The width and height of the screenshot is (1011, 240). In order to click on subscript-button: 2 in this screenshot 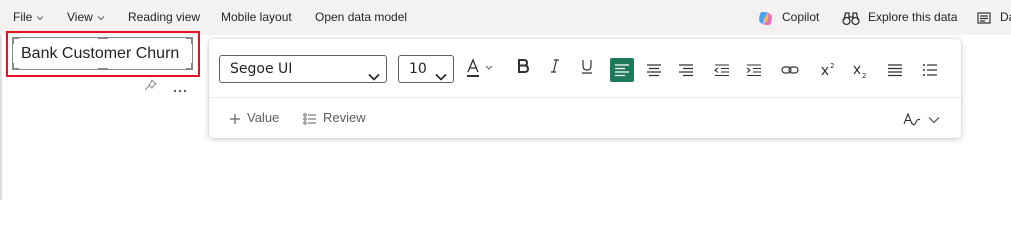, I will do `click(860, 70)`.